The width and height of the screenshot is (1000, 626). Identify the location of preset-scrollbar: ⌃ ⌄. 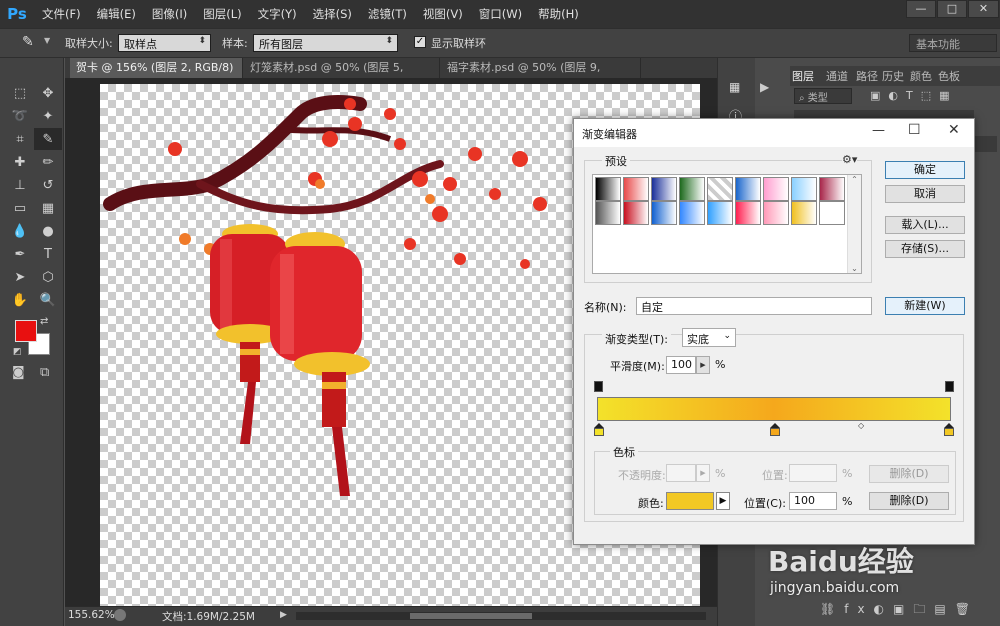
(854, 224).